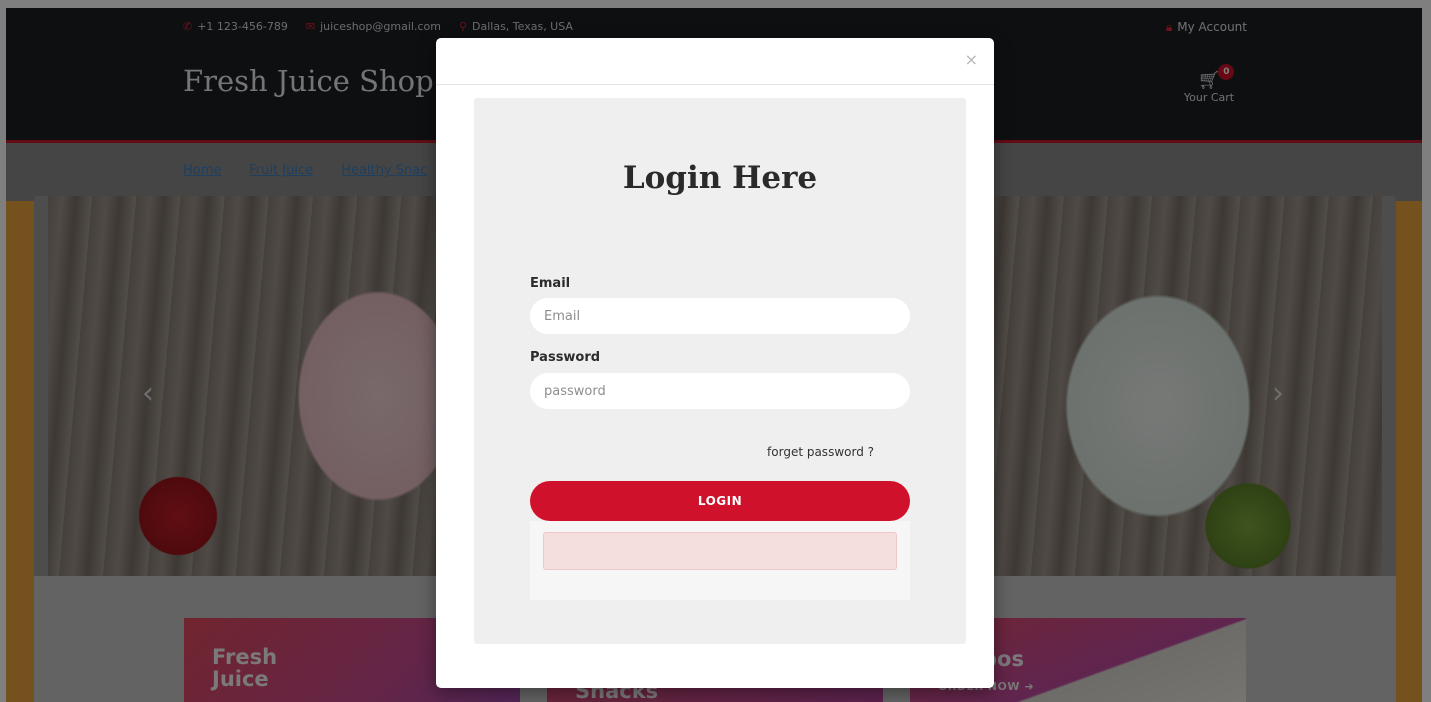 The width and height of the screenshot is (1431, 702). I want to click on password-input, so click(720, 391).